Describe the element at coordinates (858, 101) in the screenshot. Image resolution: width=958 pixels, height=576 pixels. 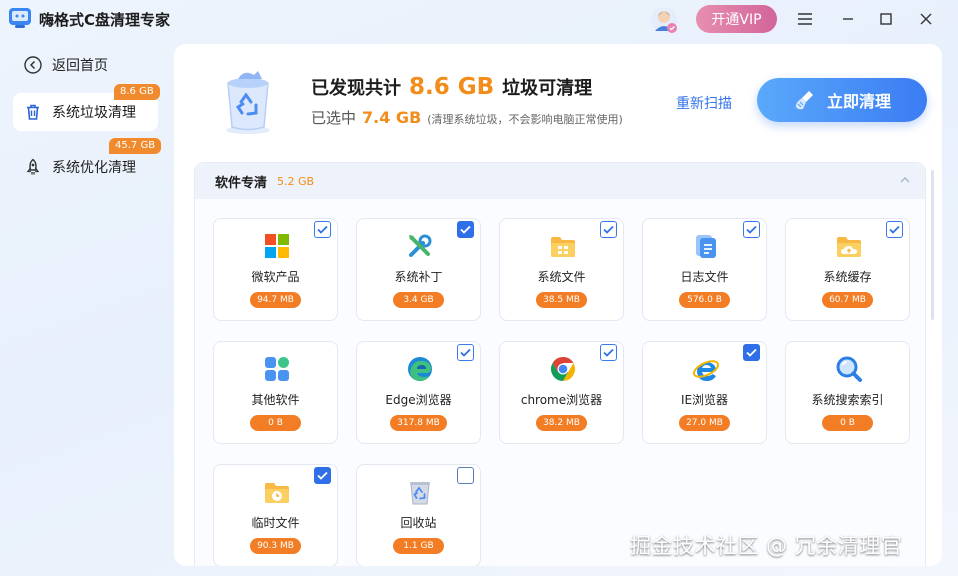
I see `clean-now-label: 立即清理` at that location.